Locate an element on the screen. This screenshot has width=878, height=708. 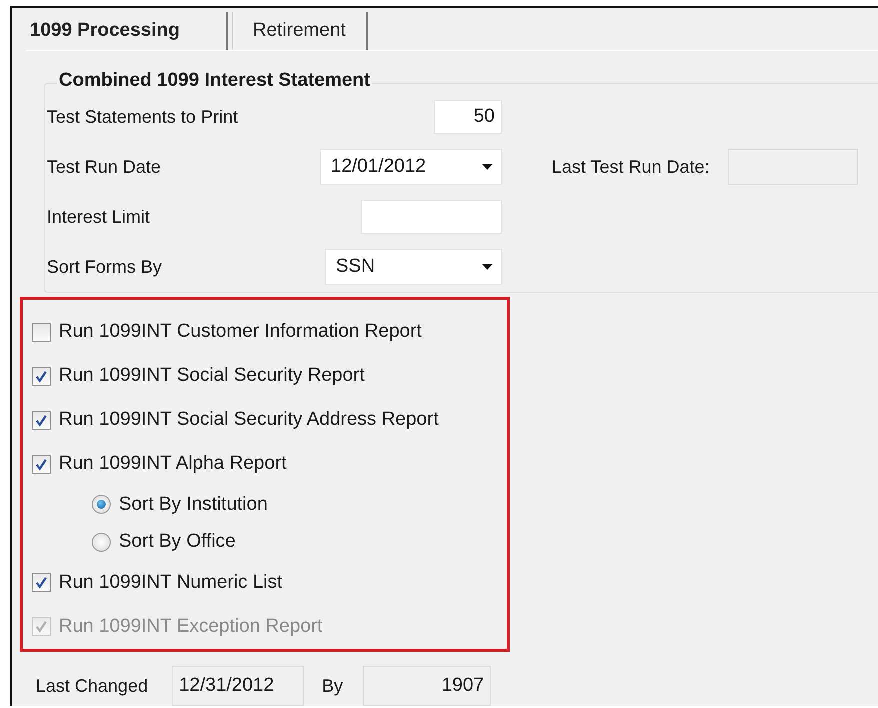
date-dropdown: 12/01/2012 is located at coordinates (411, 167).